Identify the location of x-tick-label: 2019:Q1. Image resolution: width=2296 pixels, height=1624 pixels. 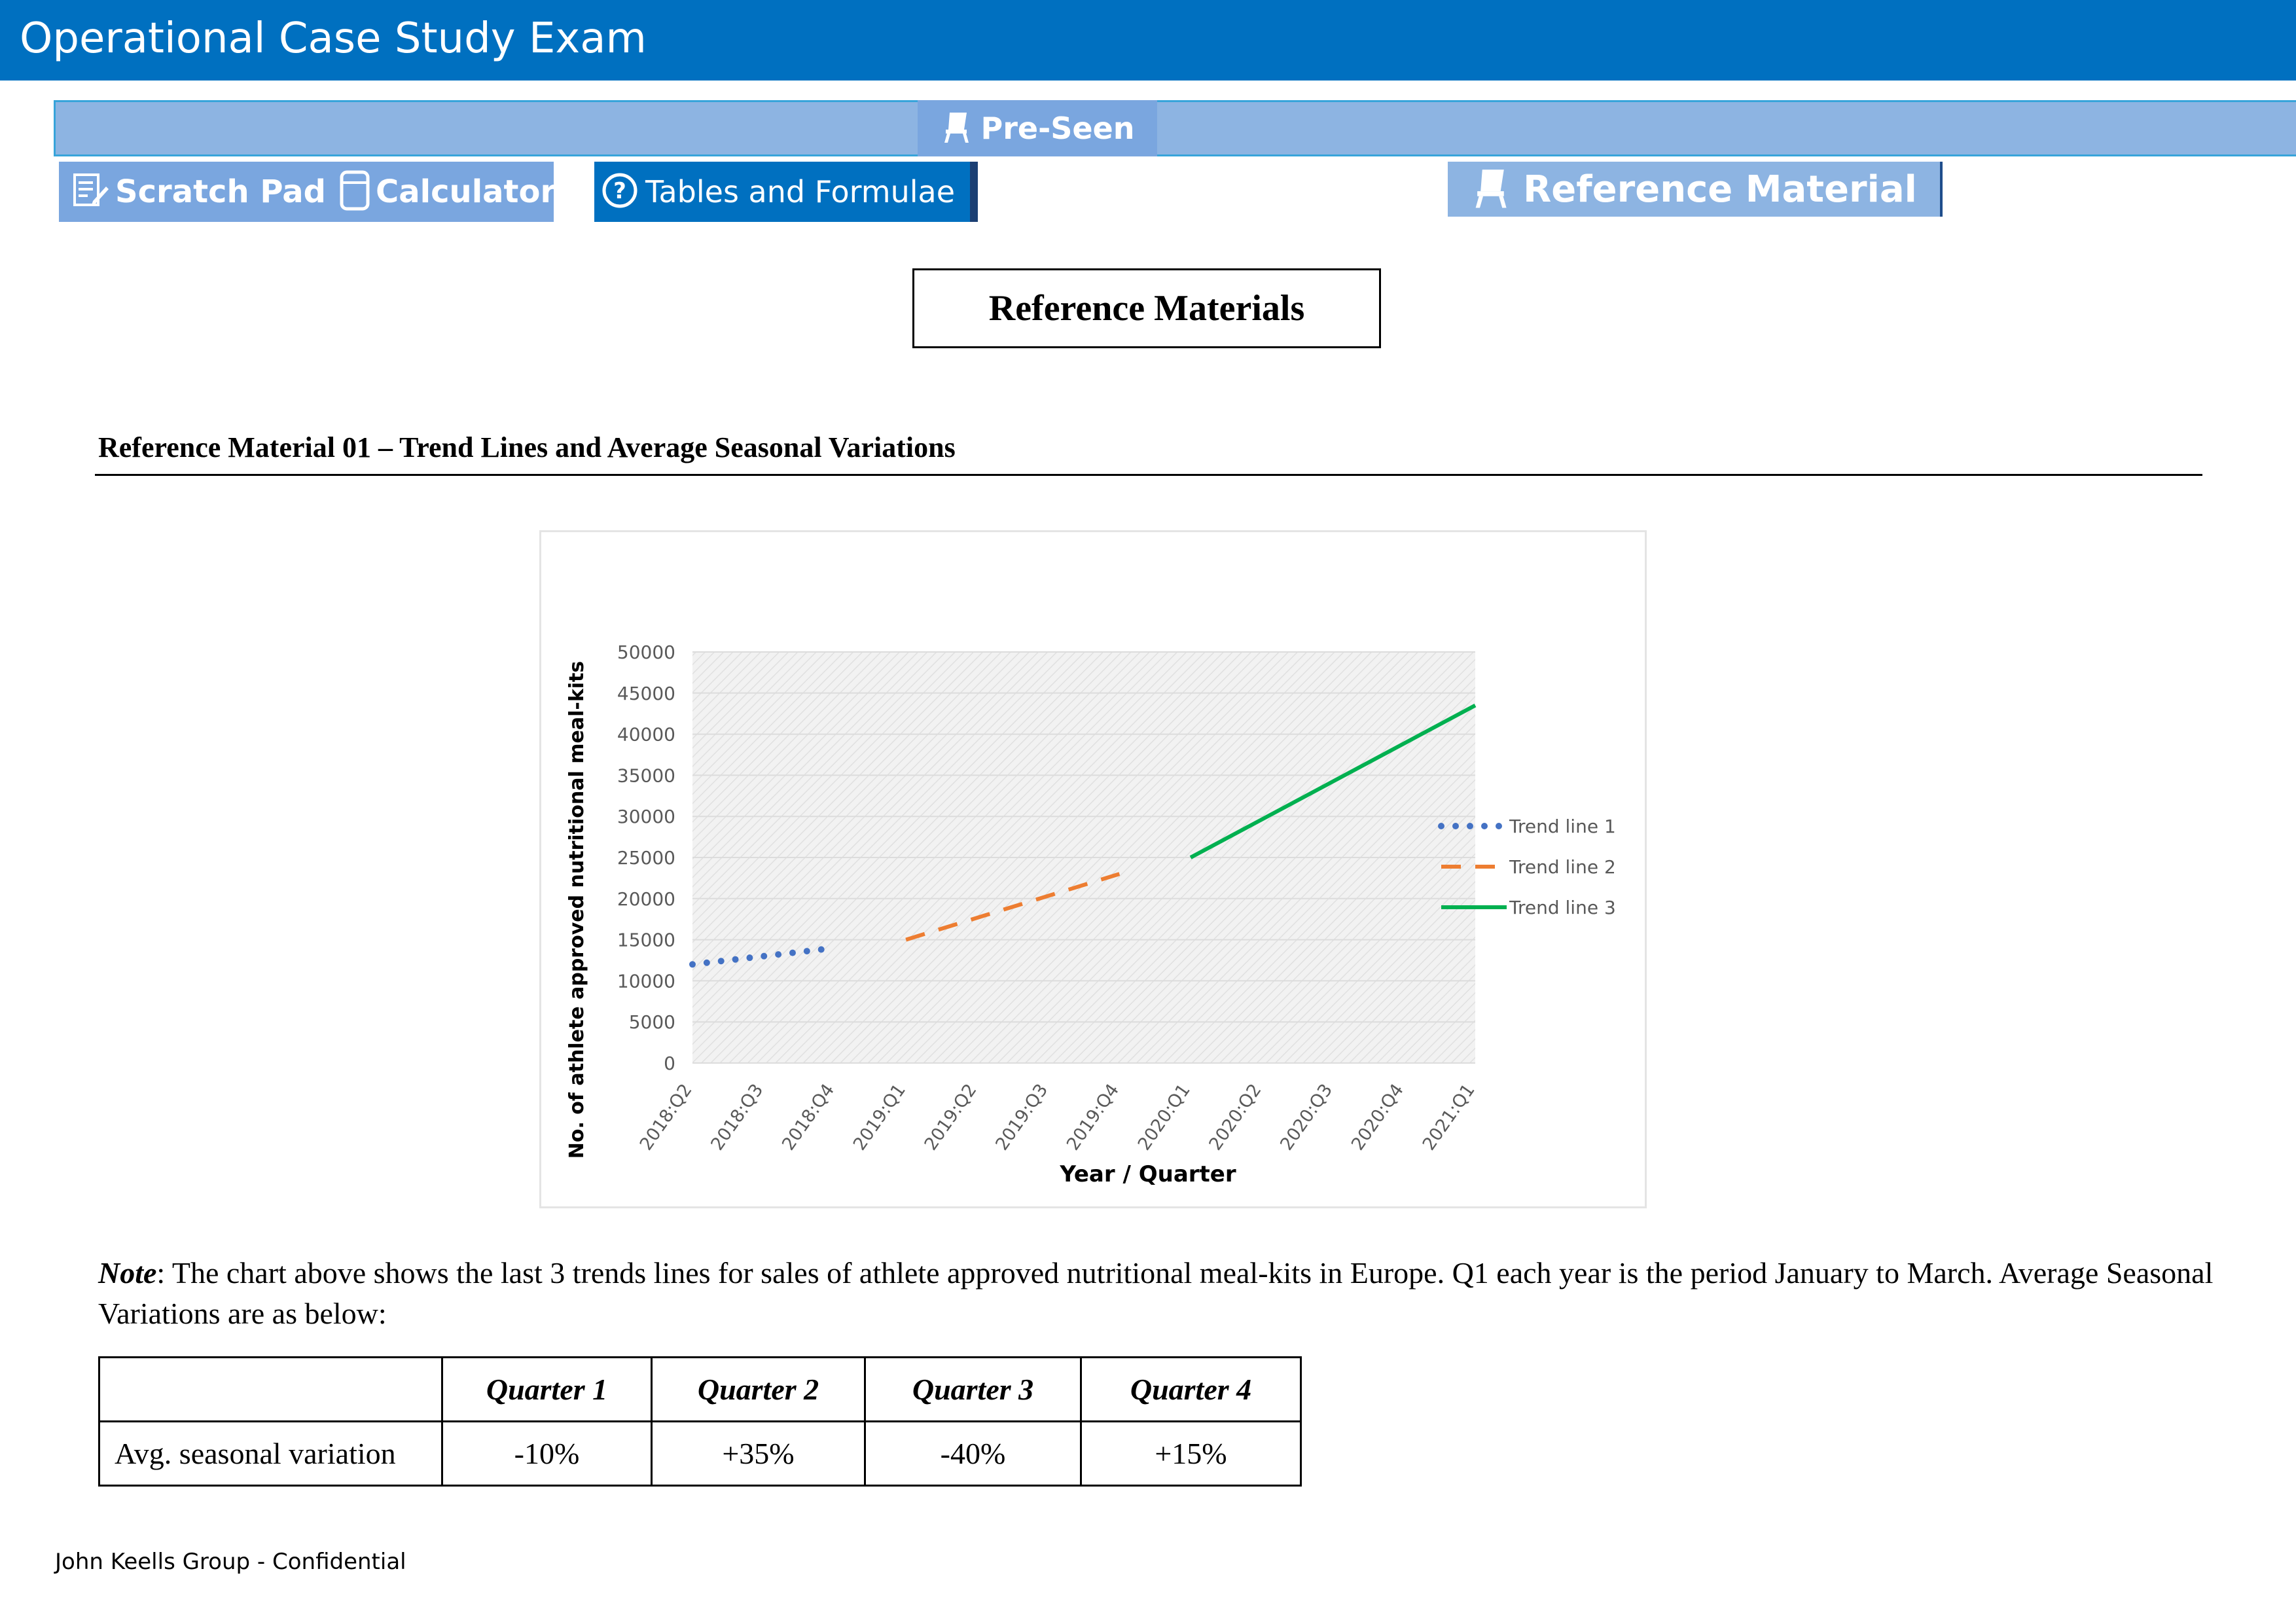
(880, 1117).